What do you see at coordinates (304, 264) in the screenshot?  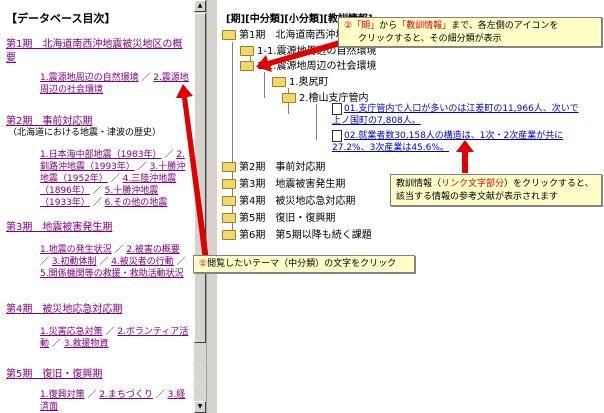 I see `callout-theme-click: ①閲覧したいテーマ（中分類）の文字をクリック` at bounding box center [304, 264].